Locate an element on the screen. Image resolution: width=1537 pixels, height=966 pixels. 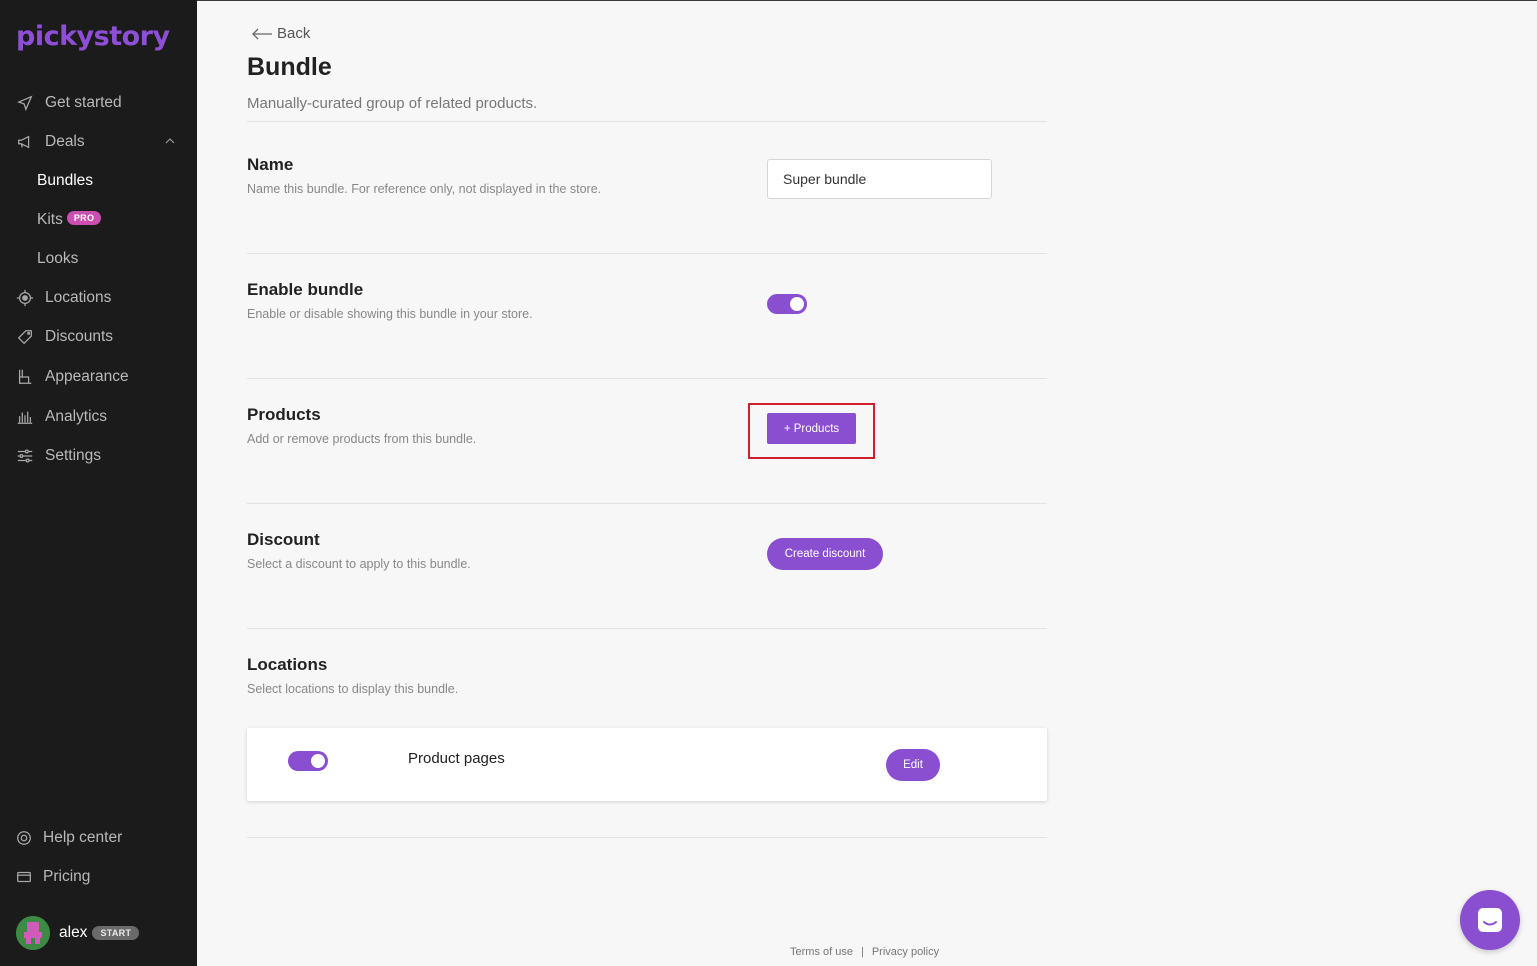
add-products-button: + Products is located at coordinates (811, 428).